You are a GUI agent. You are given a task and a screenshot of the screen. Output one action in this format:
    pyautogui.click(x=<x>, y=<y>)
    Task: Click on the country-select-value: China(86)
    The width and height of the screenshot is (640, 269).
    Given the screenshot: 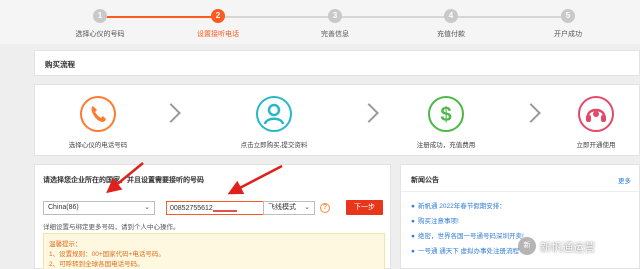 What is the action you would take?
    pyautogui.click(x=63, y=207)
    